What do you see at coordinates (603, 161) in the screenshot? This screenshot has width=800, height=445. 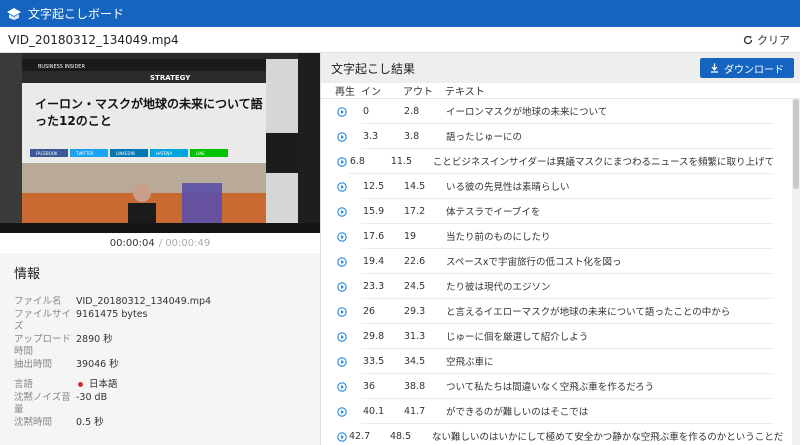 I see `transcript-text: ことビジネスインサイダーは異議マスクにまつわるニュースを頻繁に取り上げて` at bounding box center [603, 161].